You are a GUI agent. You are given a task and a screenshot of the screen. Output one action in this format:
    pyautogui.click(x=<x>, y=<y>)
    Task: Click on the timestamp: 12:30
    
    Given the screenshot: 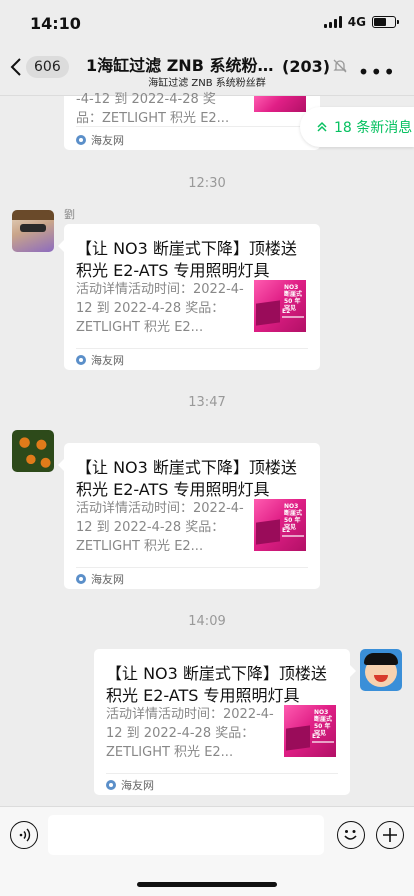 What is the action you would take?
    pyautogui.click(x=207, y=183)
    